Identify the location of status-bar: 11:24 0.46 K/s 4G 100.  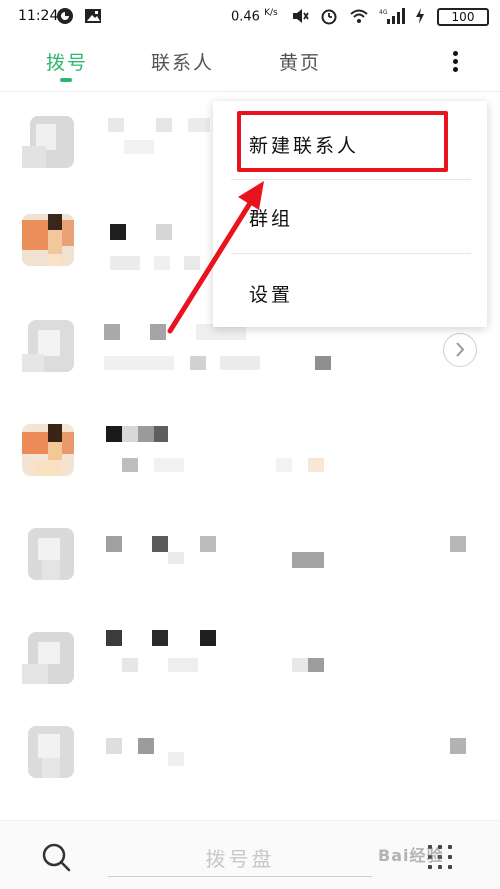
(250, 17).